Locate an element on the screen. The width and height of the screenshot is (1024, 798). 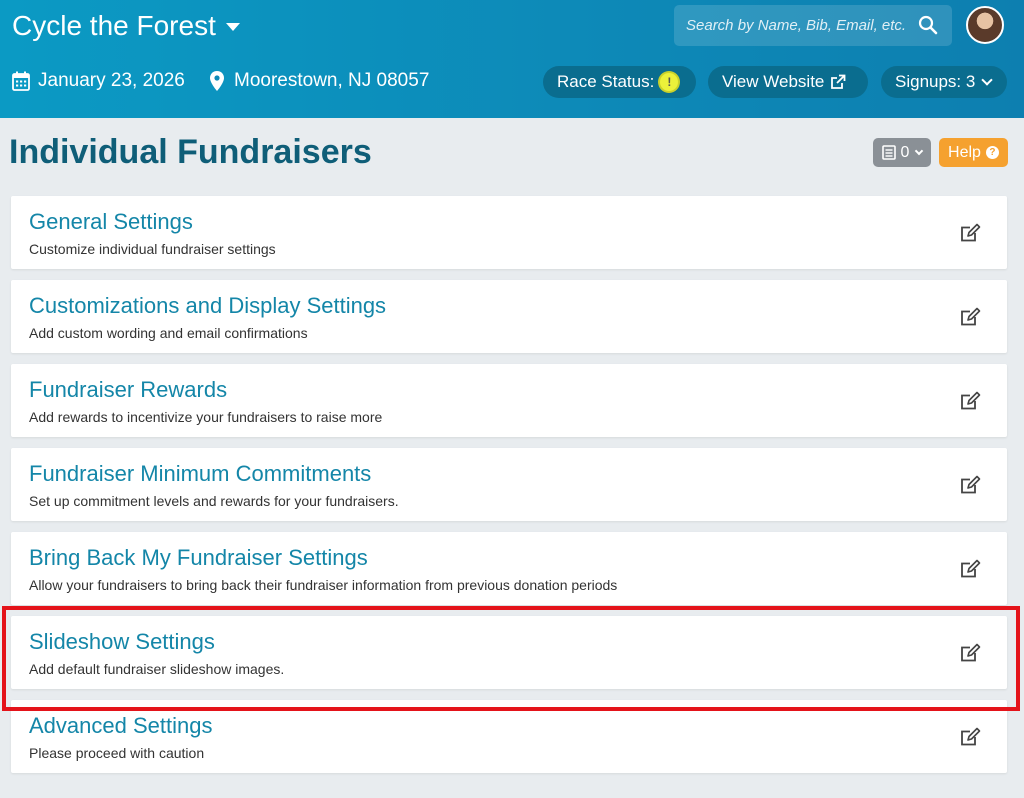
section-description: Add default fundraiser slideshow images. is located at coordinates (157, 669).